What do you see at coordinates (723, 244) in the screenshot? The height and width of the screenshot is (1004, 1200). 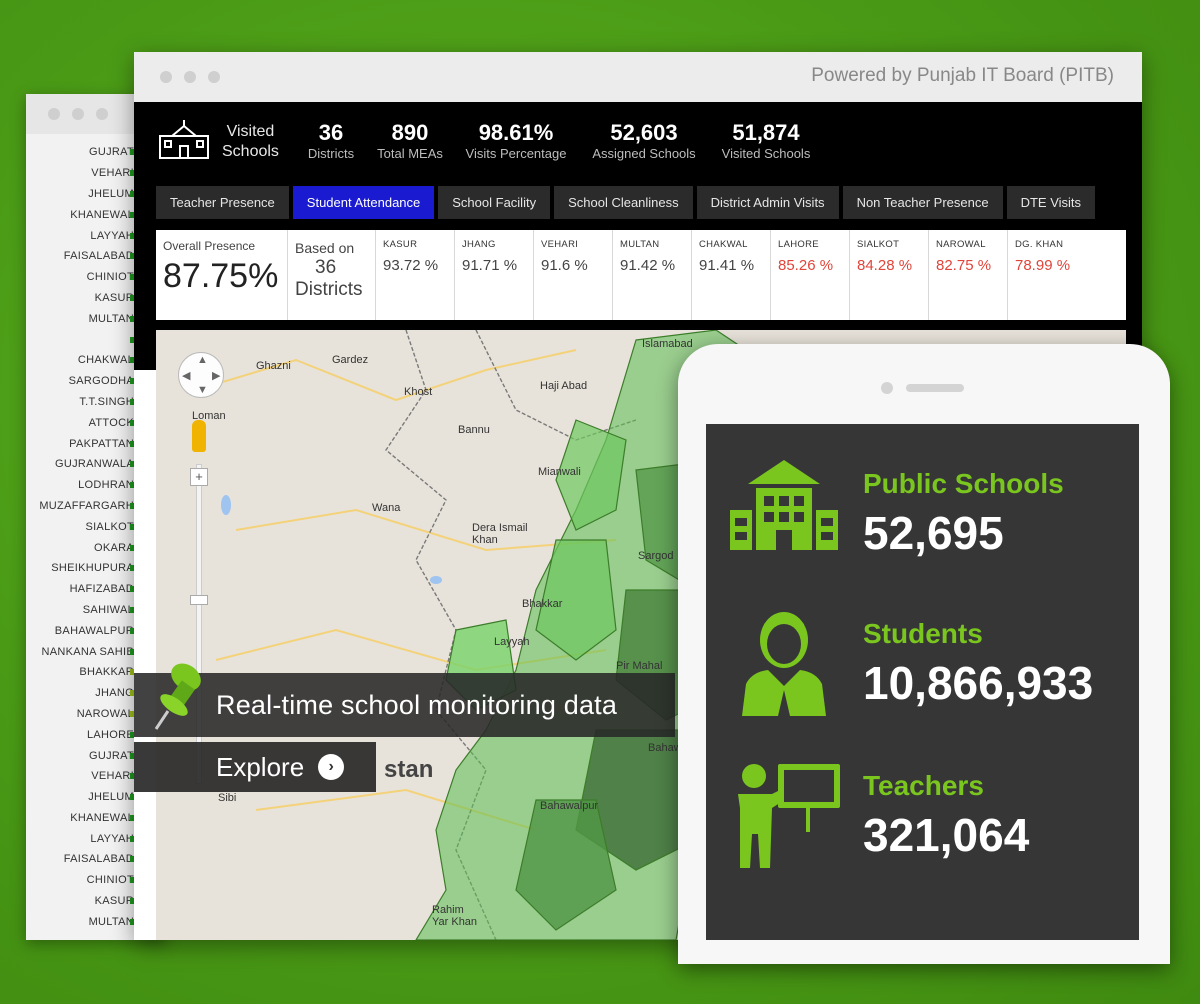 I see `district-presence-name: CHAKWAL` at bounding box center [723, 244].